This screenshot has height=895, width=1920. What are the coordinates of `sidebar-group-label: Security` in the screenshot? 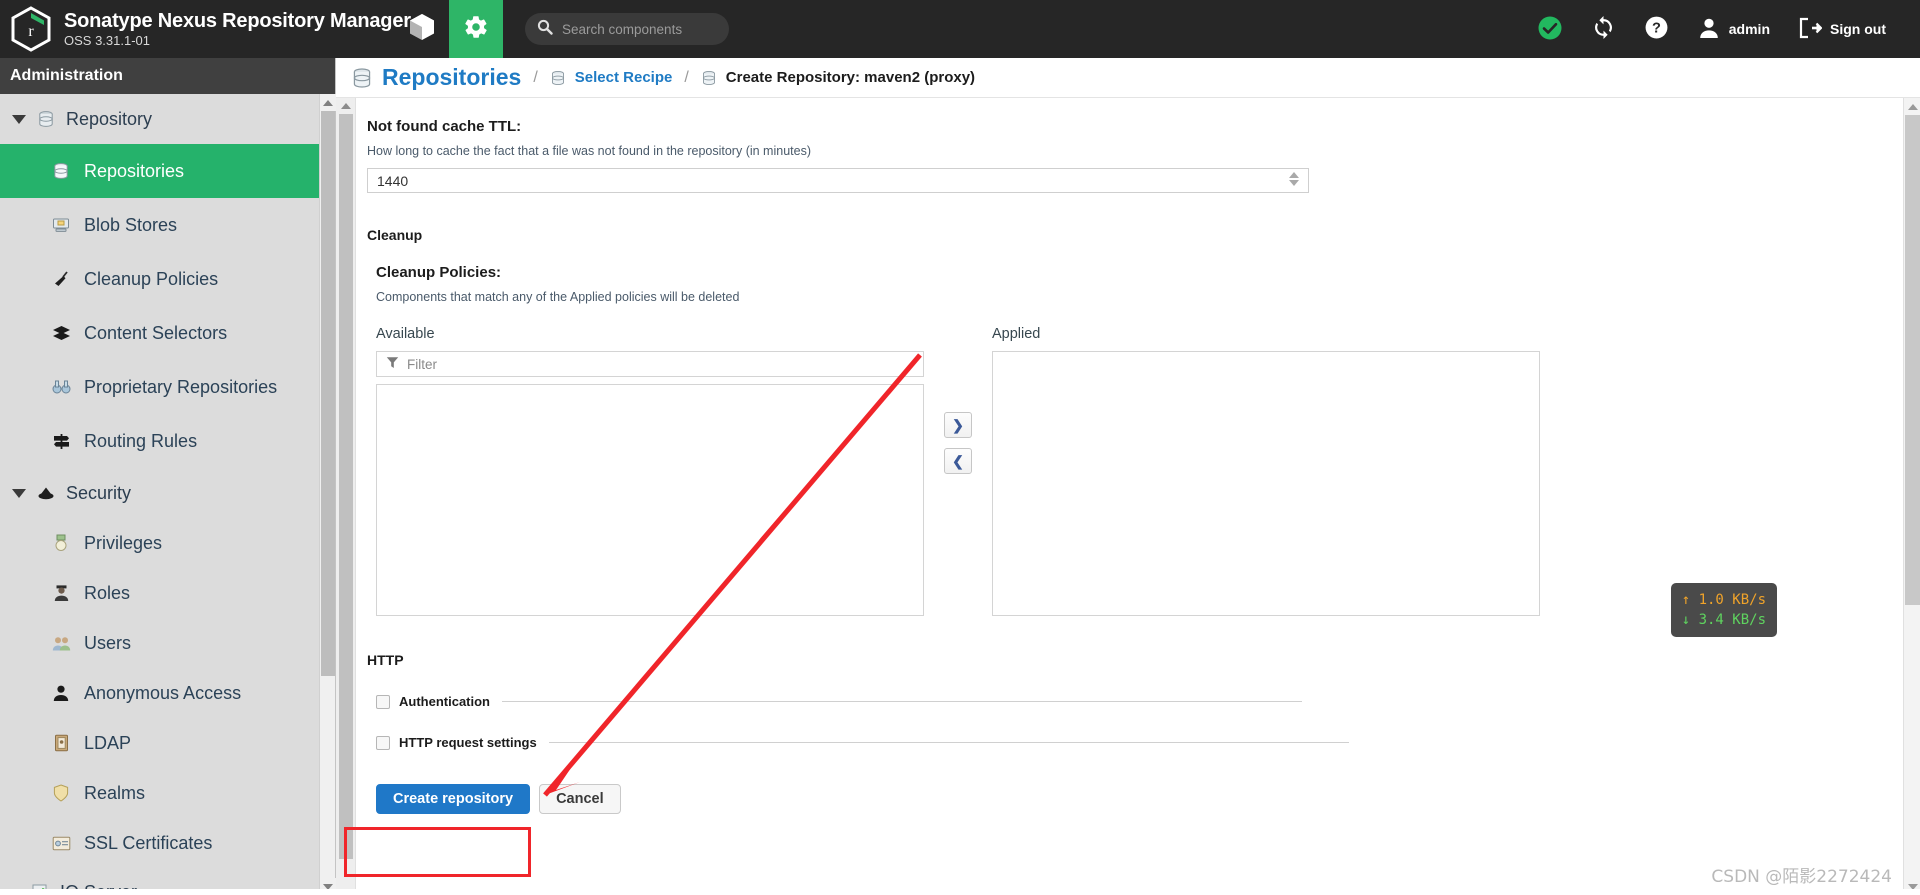 It's located at (99, 492).